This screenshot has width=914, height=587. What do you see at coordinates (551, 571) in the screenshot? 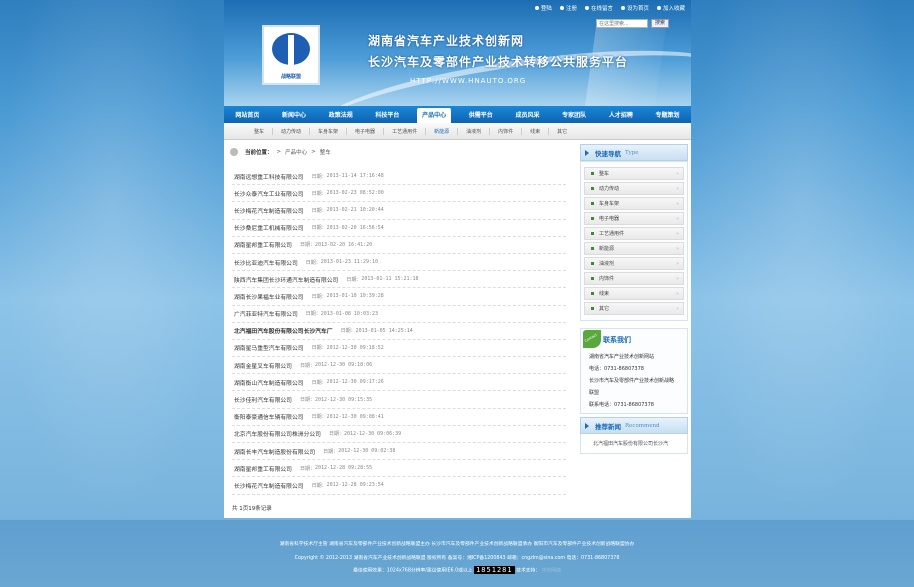
I see `footer-support-link: 华光网络` at bounding box center [551, 571].